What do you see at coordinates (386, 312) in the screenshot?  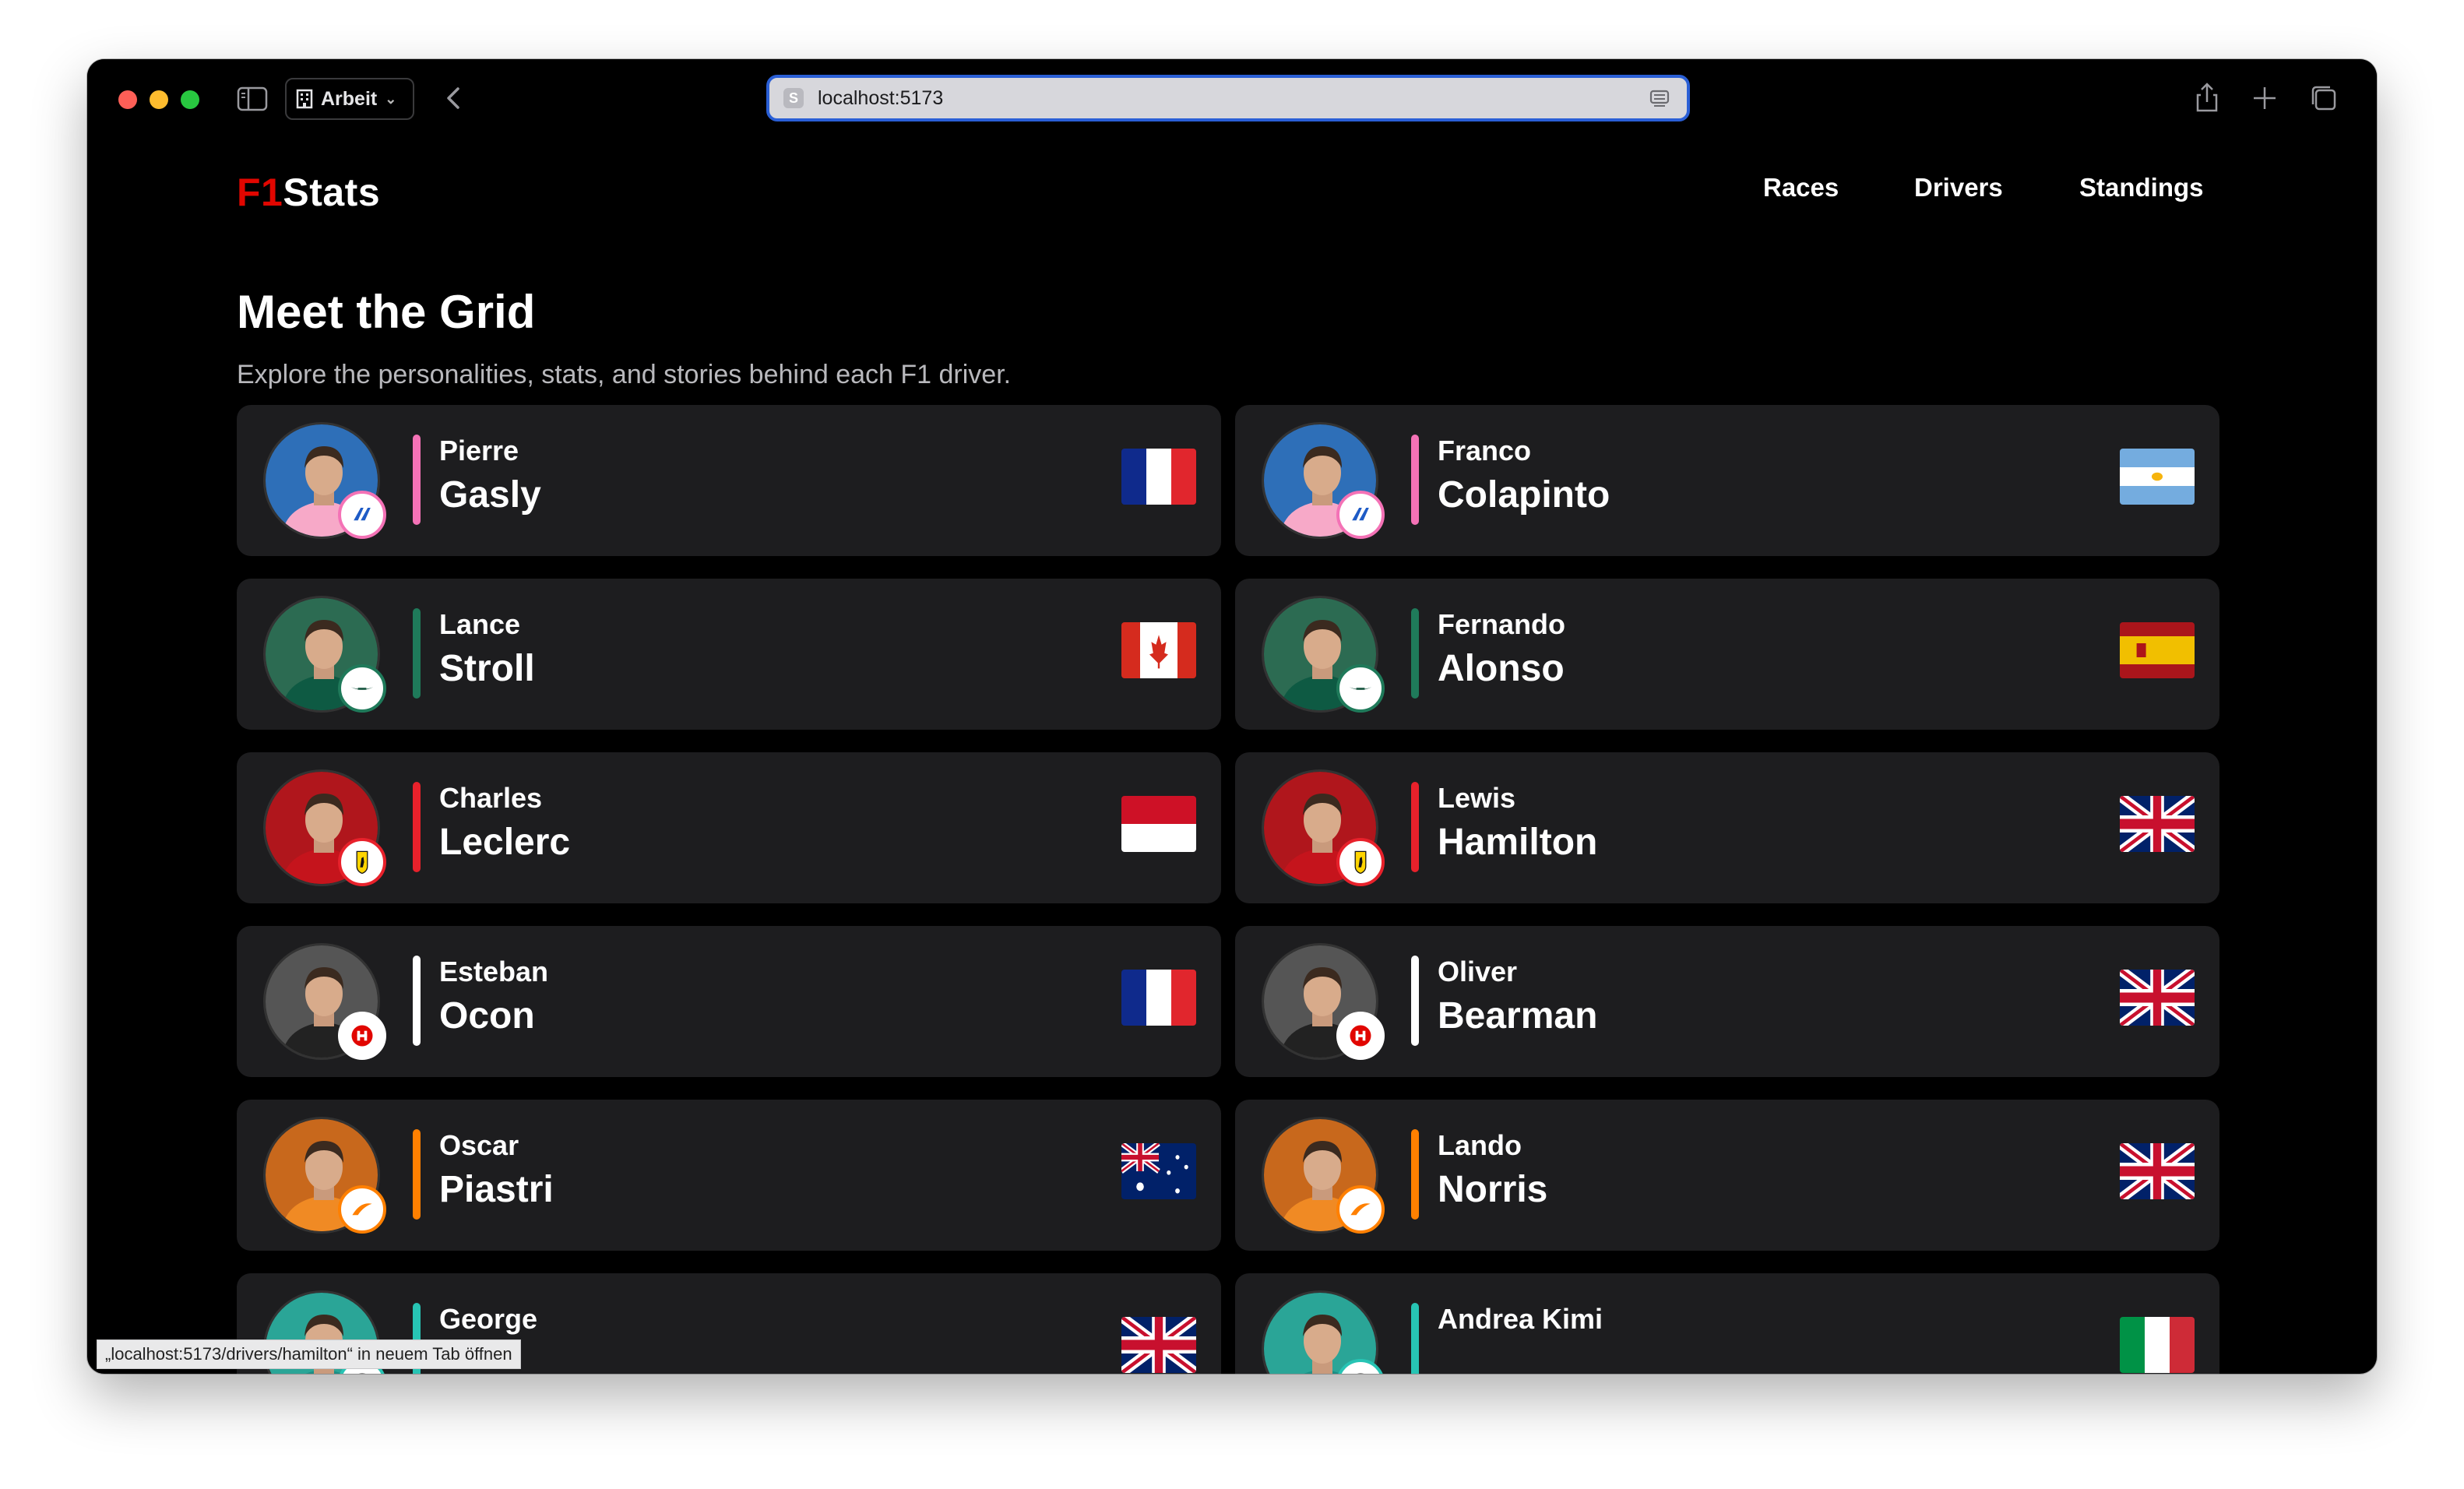 I see `page-title: Meet the Grid` at bounding box center [386, 312].